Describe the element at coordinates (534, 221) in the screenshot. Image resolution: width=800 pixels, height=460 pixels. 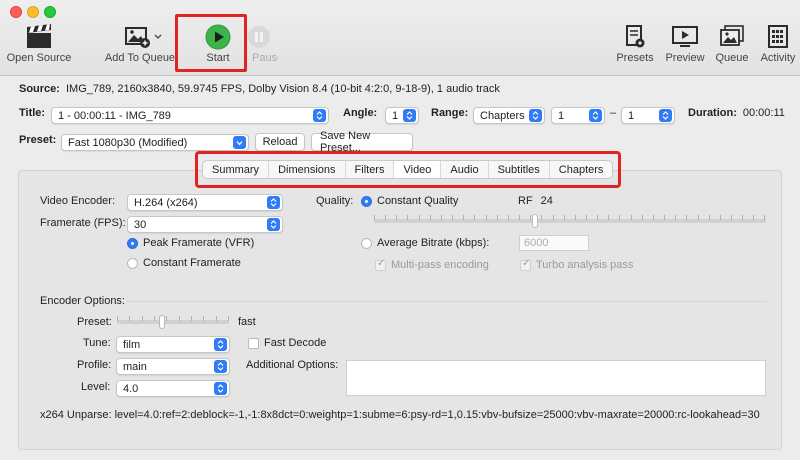
I see `quality-slider-knob` at that location.